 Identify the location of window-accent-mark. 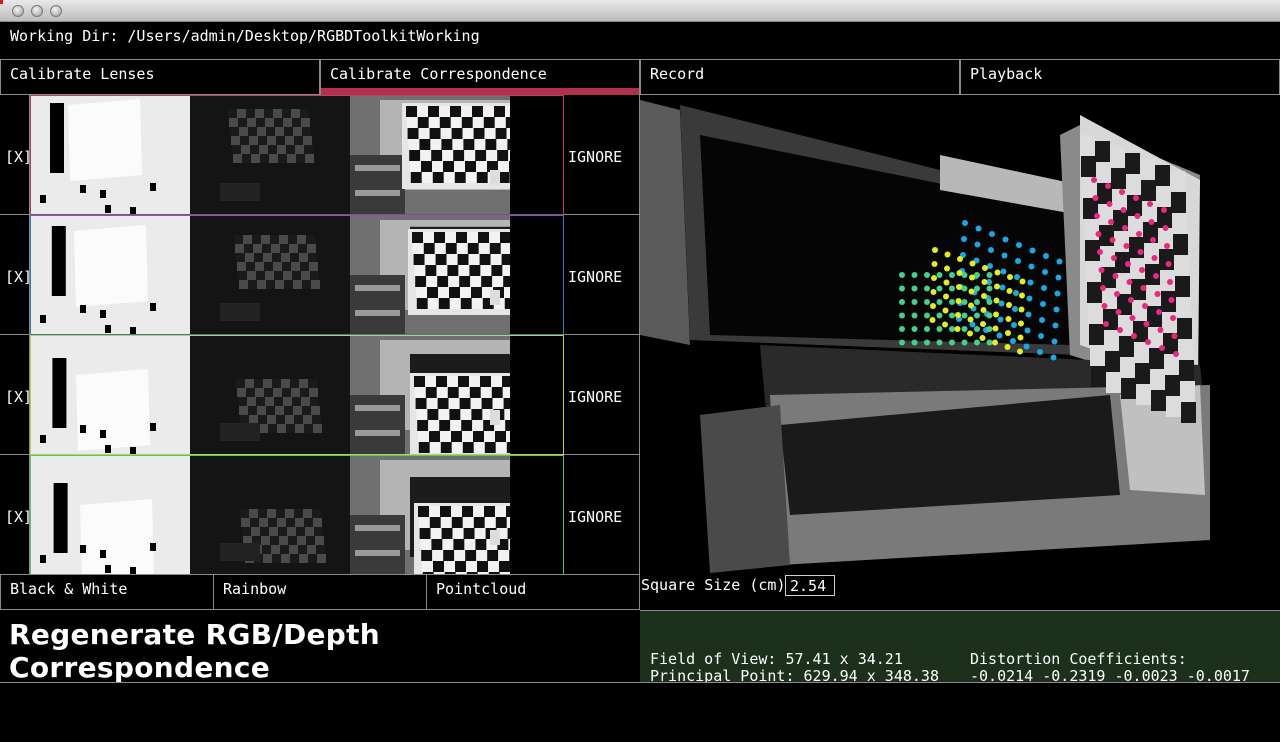
(1, 2).